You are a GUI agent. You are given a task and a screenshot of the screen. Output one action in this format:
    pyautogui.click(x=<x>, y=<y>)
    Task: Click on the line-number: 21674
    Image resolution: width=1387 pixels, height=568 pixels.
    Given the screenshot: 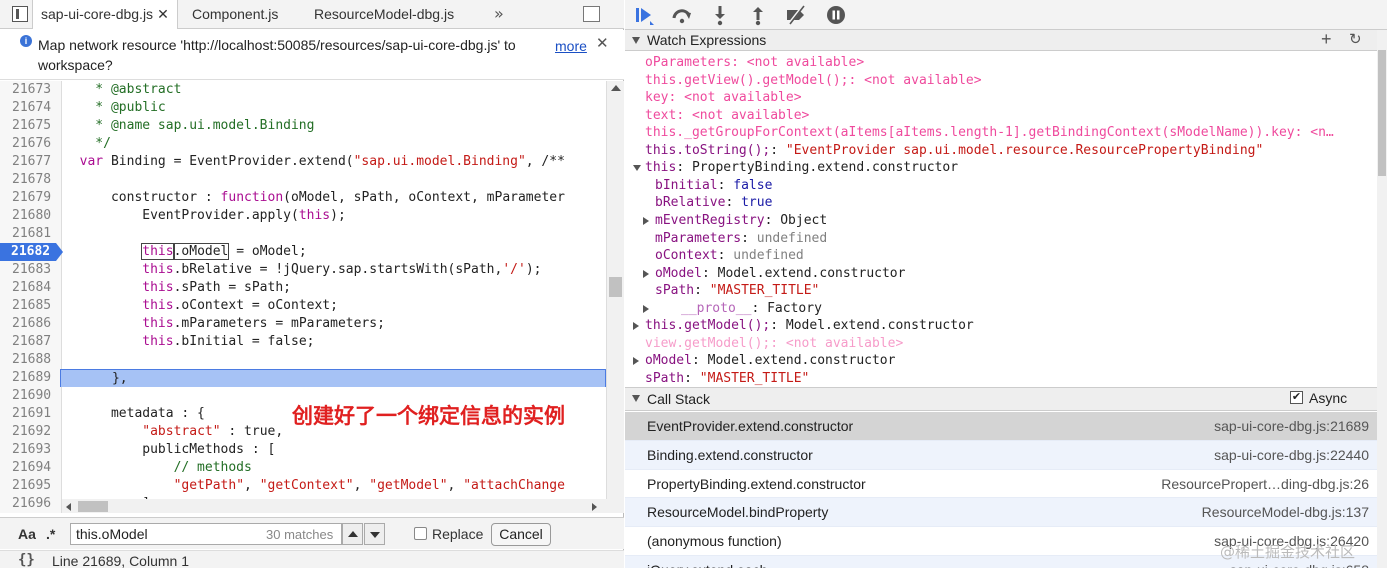 What is the action you would take?
    pyautogui.click(x=28, y=108)
    